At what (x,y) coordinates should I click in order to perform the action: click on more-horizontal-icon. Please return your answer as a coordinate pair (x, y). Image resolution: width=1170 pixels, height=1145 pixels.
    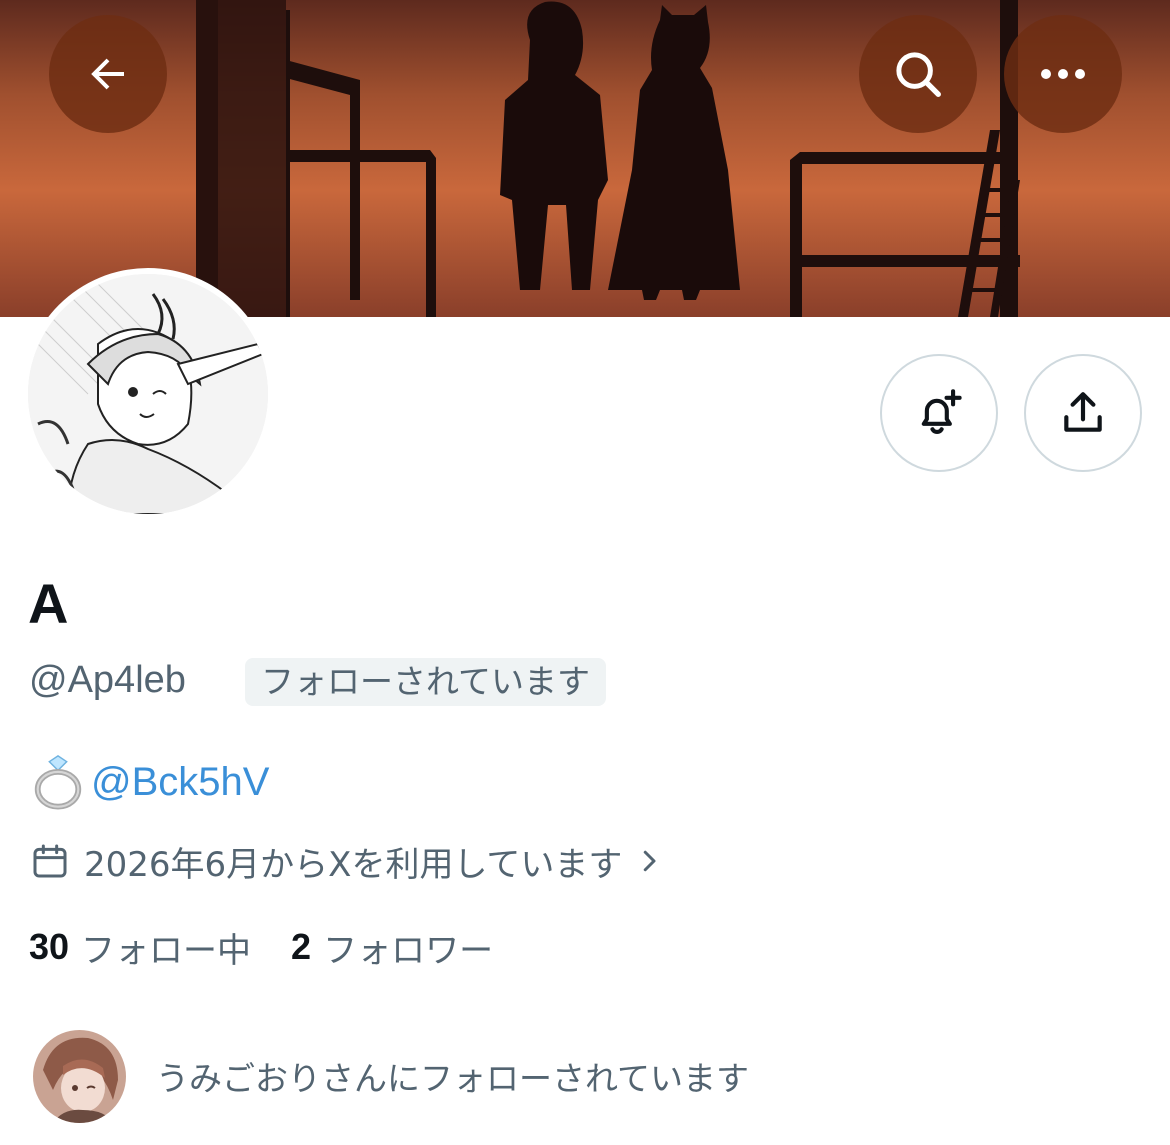
    Looking at the image, I should click on (1063, 74).